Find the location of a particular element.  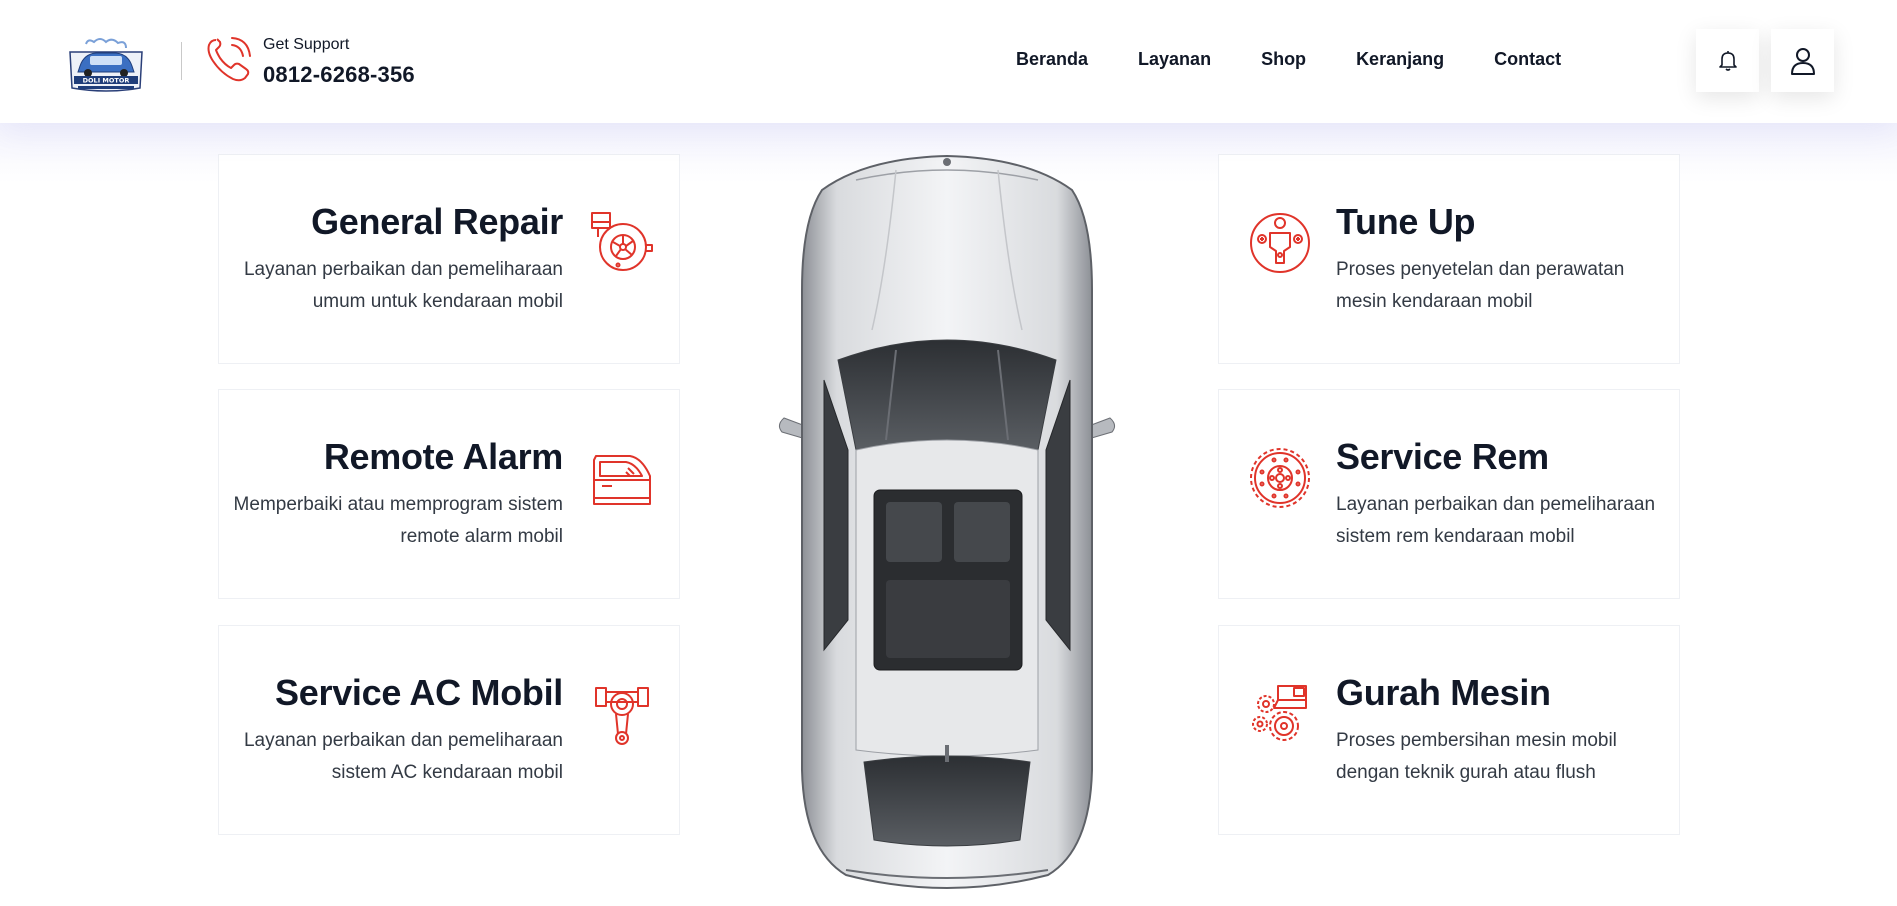

service-title: Remote Alarm is located at coordinates (443, 456).